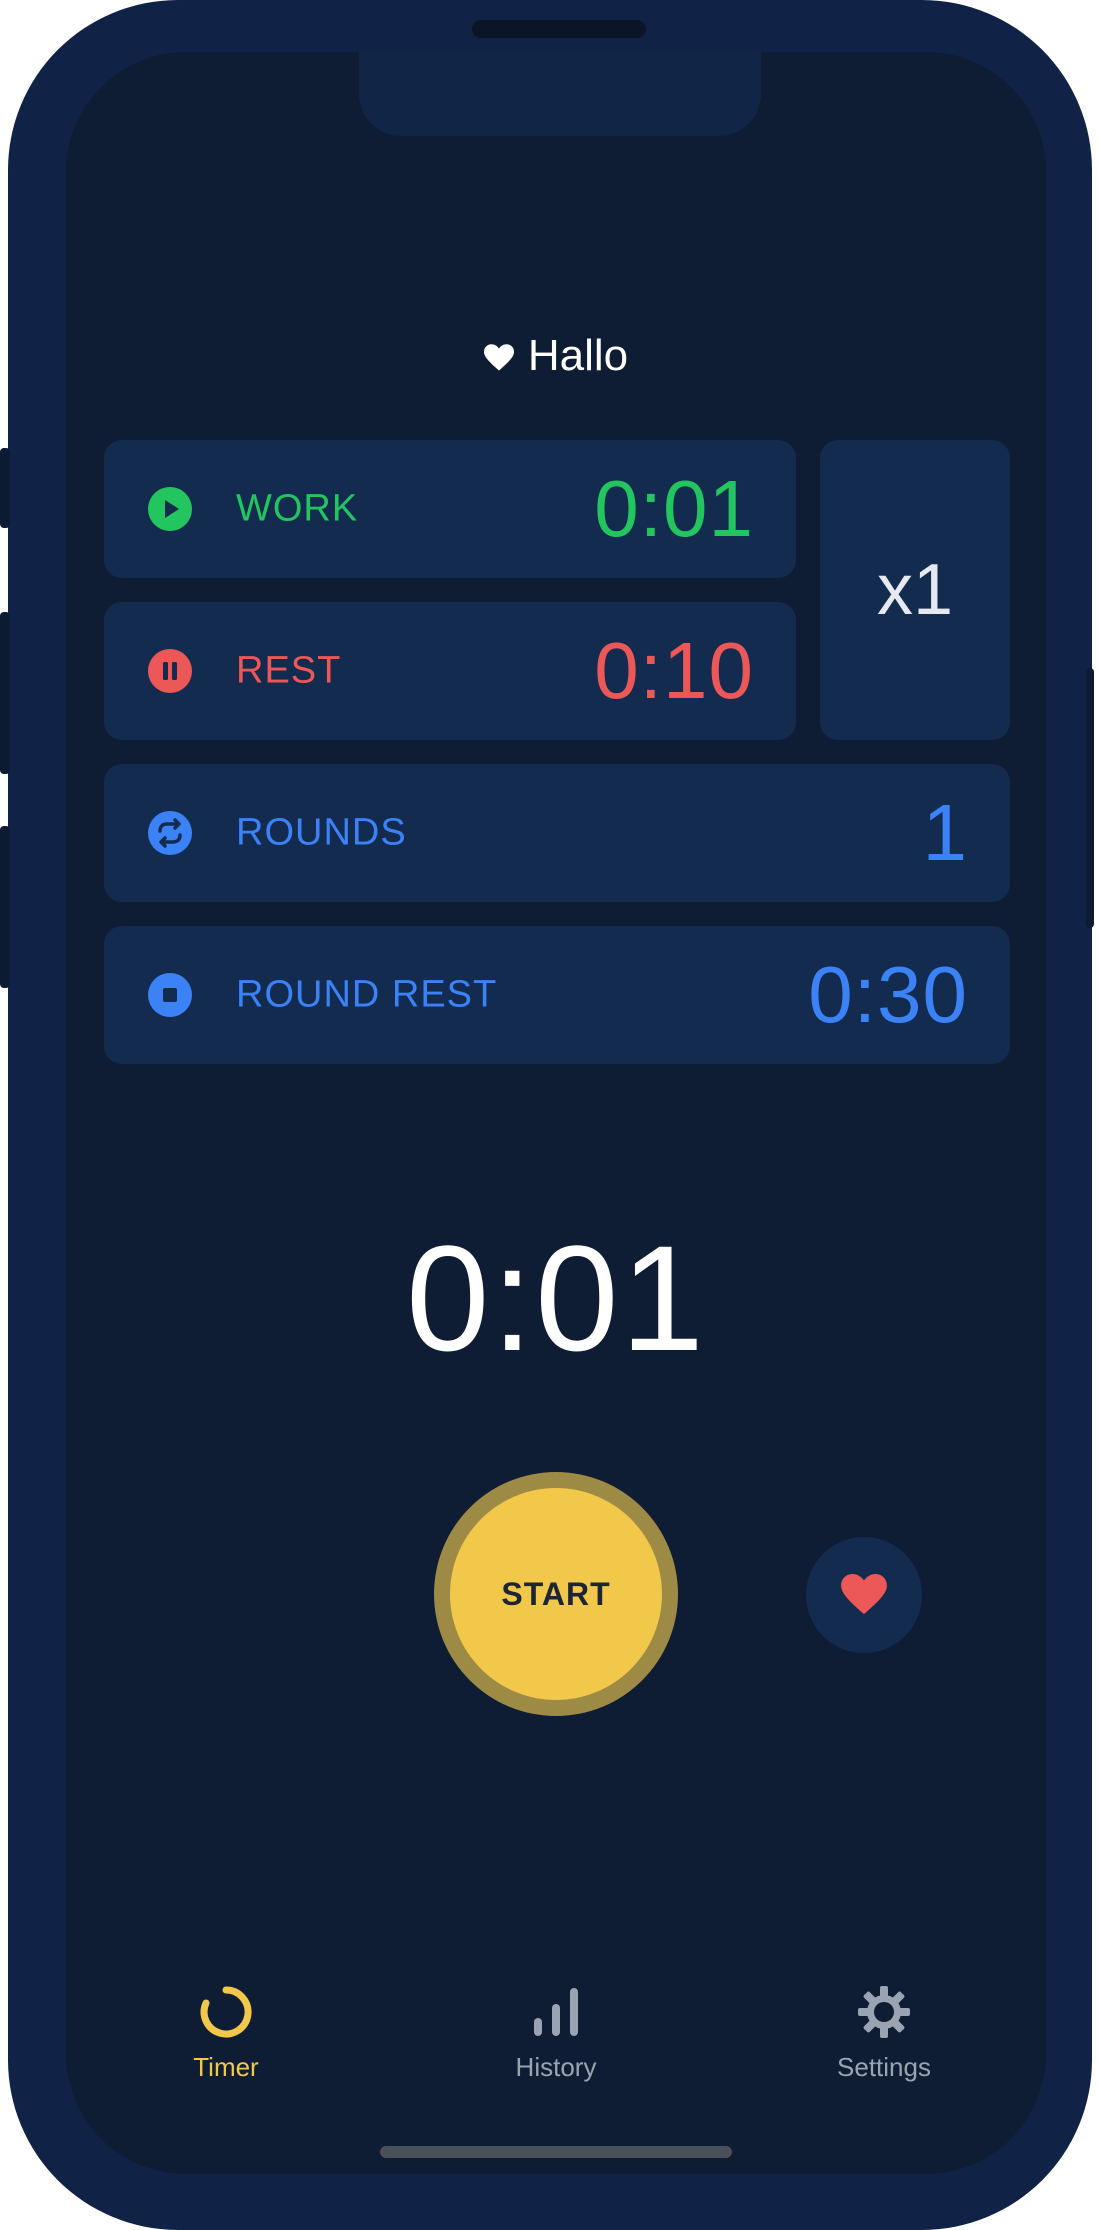 Image resolution: width=1098 pixels, height=2230 pixels. I want to click on favorite-button, so click(864, 1595).